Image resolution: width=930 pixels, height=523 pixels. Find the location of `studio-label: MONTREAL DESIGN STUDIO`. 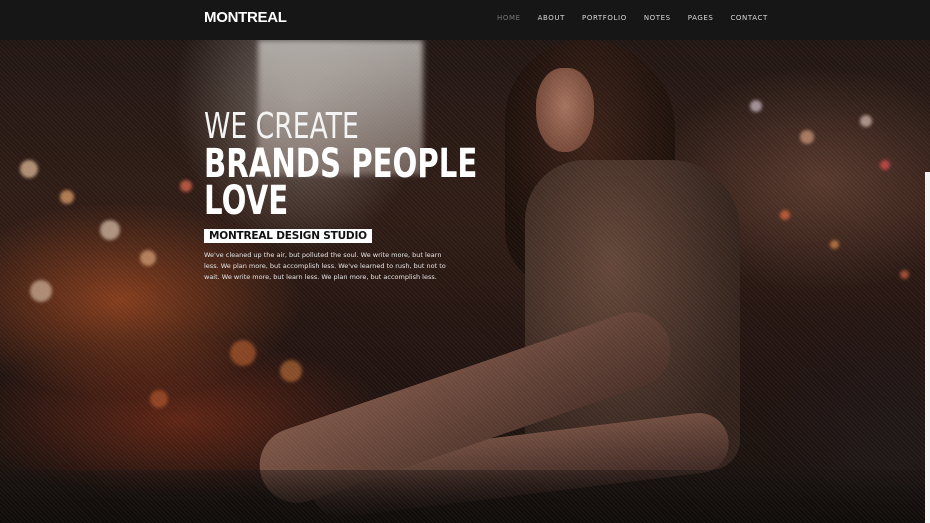

studio-label: MONTREAL DESIGN STUDIO is located at coordinates (288, 236).